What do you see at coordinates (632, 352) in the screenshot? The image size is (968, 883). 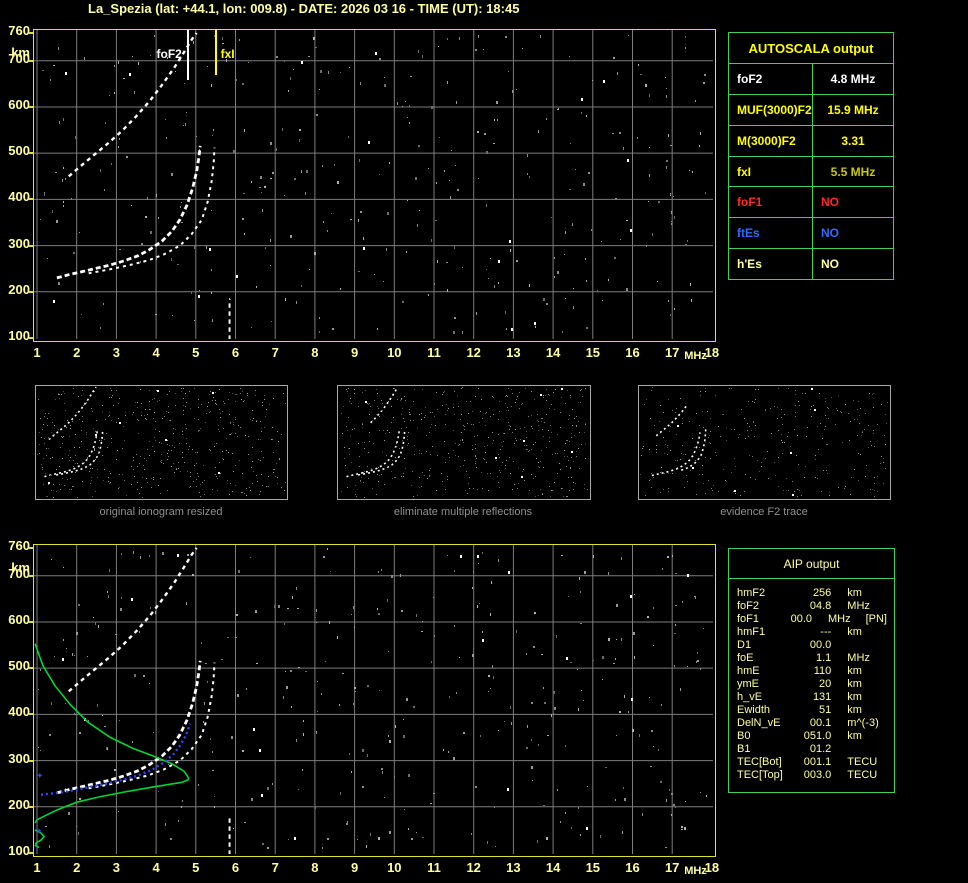 I see `x-axis-tick-label: 16` at bounding box center [632, 352].